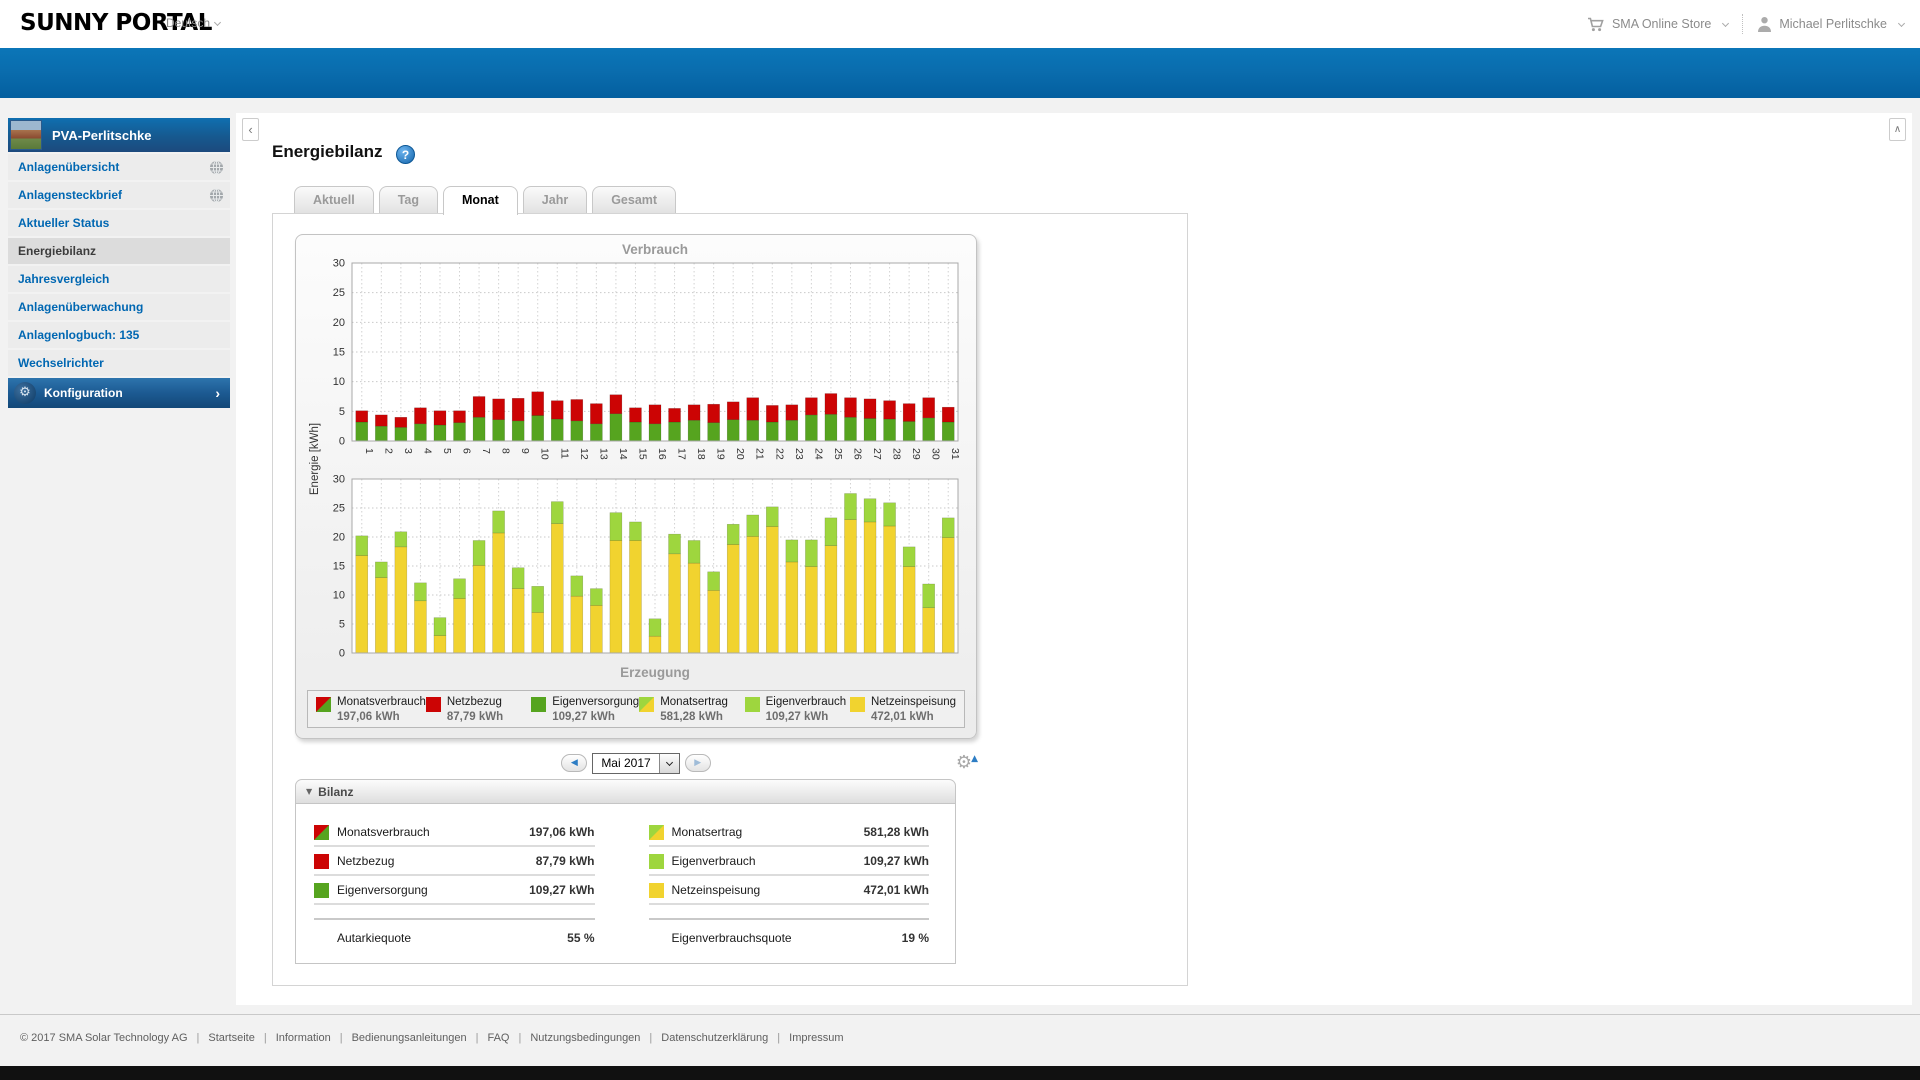 This screenshot has width=1920, height=1080. I want to click on svg-text: 10, so click(339, 382).